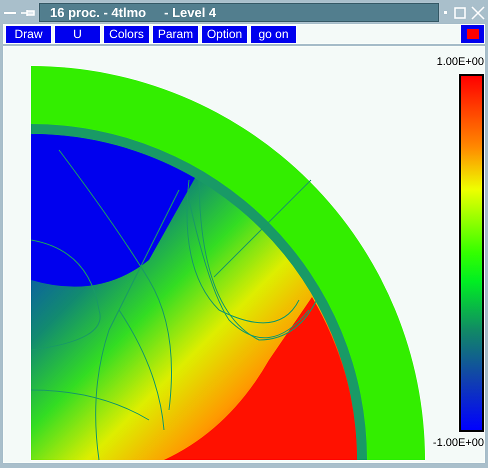  I want to click on menu-button: U, so click(77, 34).